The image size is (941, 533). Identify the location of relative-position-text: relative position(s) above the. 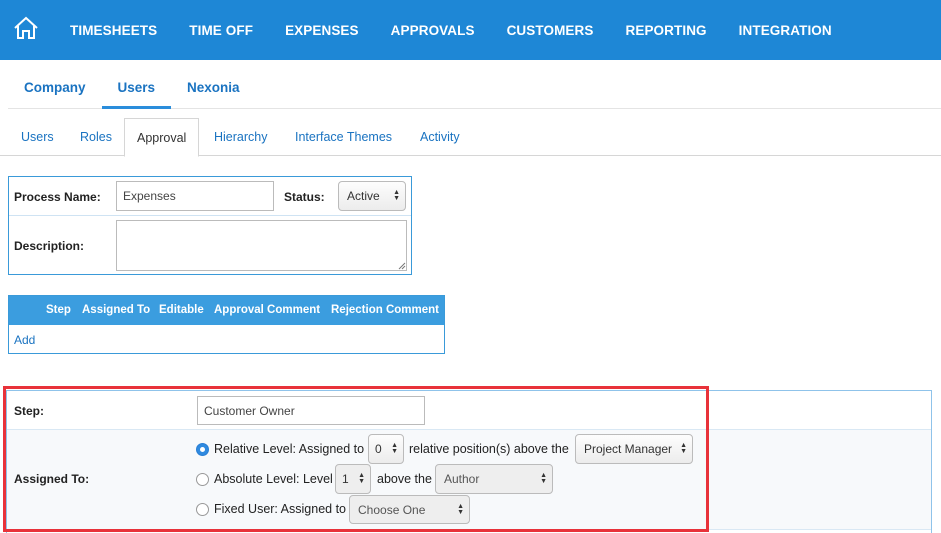
(489, 449).